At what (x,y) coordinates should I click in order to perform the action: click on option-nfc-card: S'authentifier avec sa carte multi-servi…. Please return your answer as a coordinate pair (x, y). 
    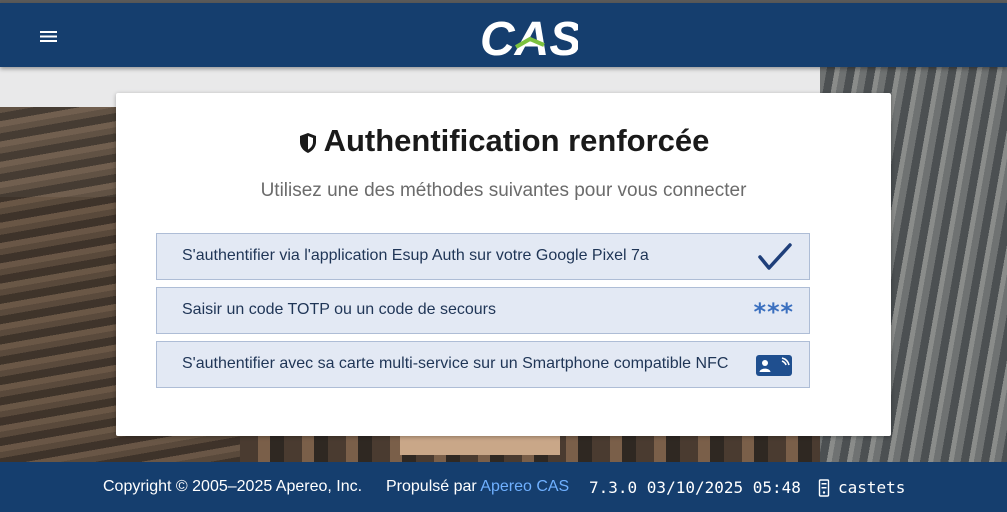
    Looking at the image, I should click on (483, 364).